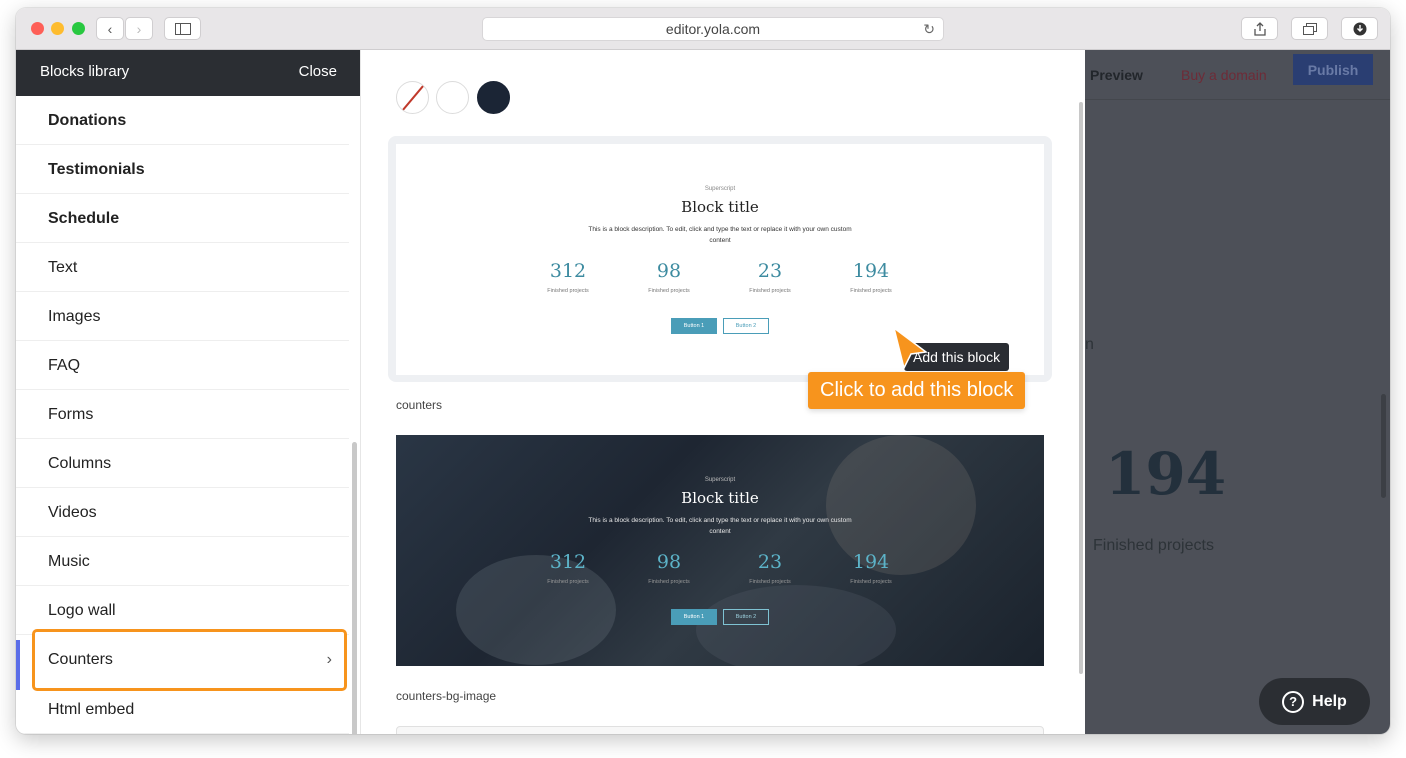 The image size is (1406, 758). Describe the element at coordinates (1224, 75) in the screenshot. I see `buy-domain-link: Buy a domain` at that location.